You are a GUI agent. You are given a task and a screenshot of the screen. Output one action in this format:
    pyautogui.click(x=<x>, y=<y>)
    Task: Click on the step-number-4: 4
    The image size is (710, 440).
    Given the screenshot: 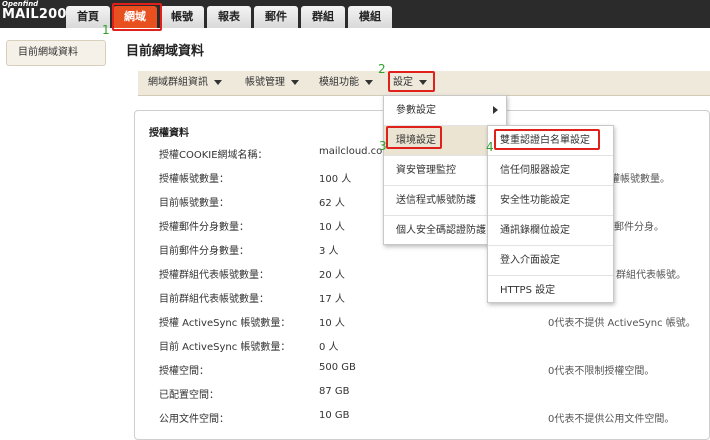 What is the action you would take?
    pyautogui.click(x=490, y=147)
    